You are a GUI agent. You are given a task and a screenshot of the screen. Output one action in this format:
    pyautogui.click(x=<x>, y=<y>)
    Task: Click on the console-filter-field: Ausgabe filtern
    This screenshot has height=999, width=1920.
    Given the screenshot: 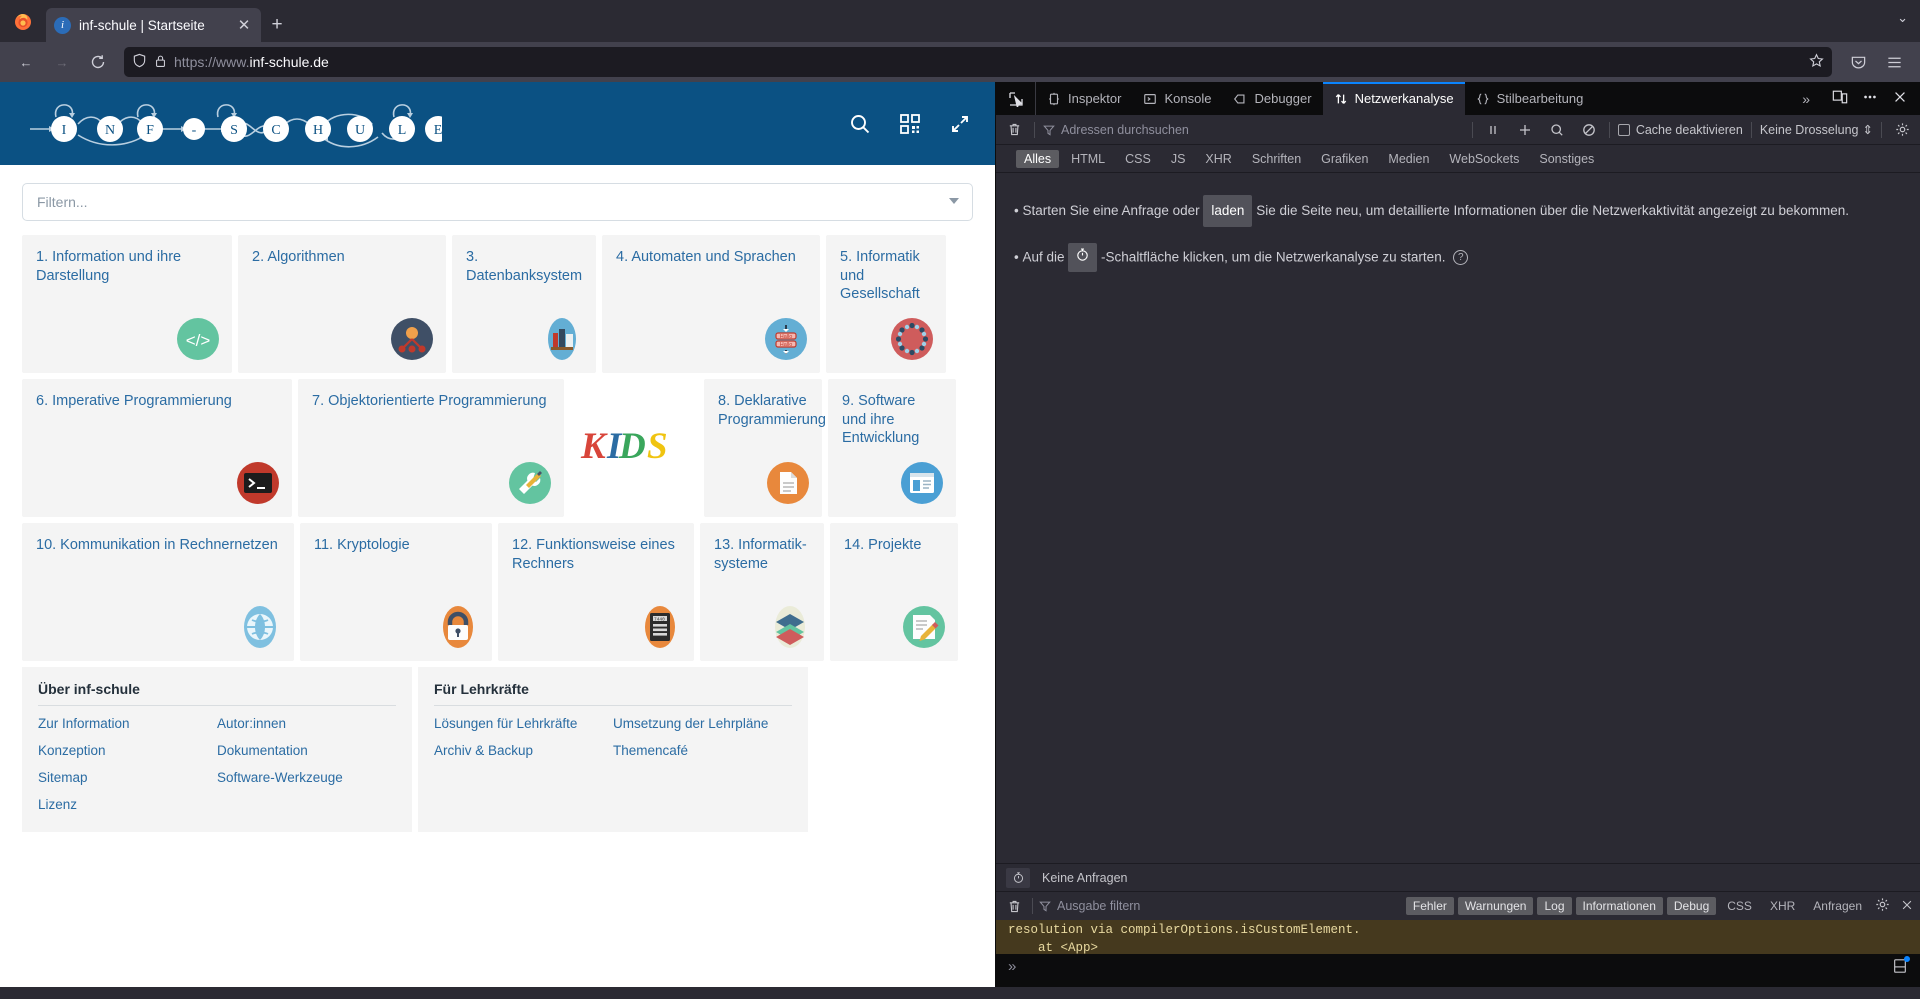 What is the action you would take?
    pyautogui.click(x=1219, y=906)
    